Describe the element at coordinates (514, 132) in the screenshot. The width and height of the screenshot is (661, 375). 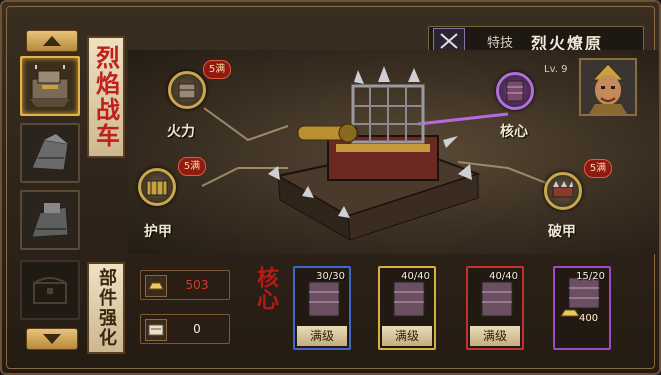
I see `core-node-label: 核心` at that location.